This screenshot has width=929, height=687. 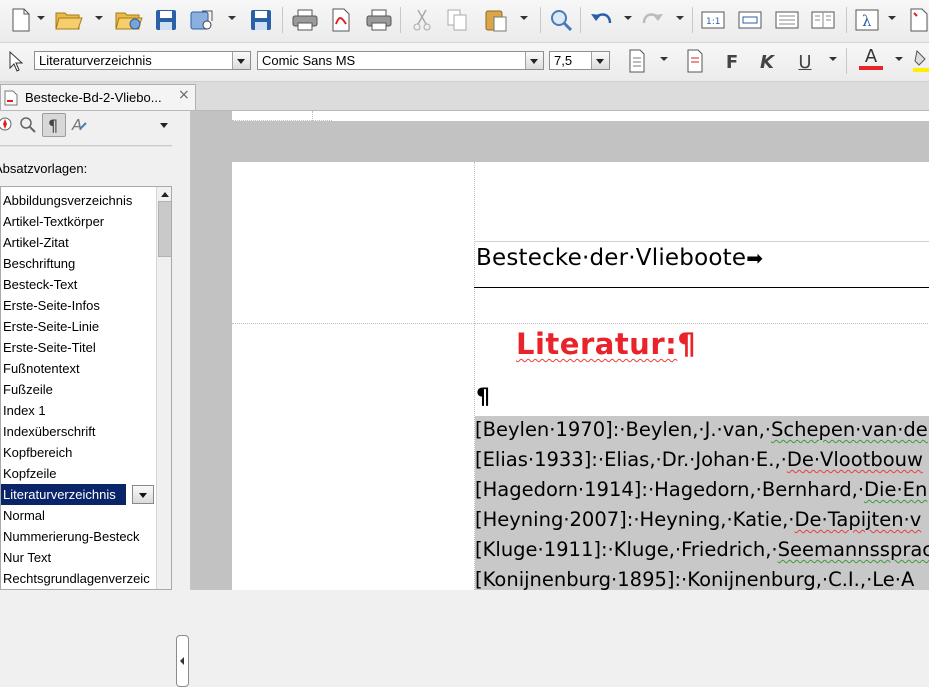 What do you see at coordinates (867, 20) in the screenshot?
I see `lambda-formula-icon: λ` at bounding box center [867, 20].